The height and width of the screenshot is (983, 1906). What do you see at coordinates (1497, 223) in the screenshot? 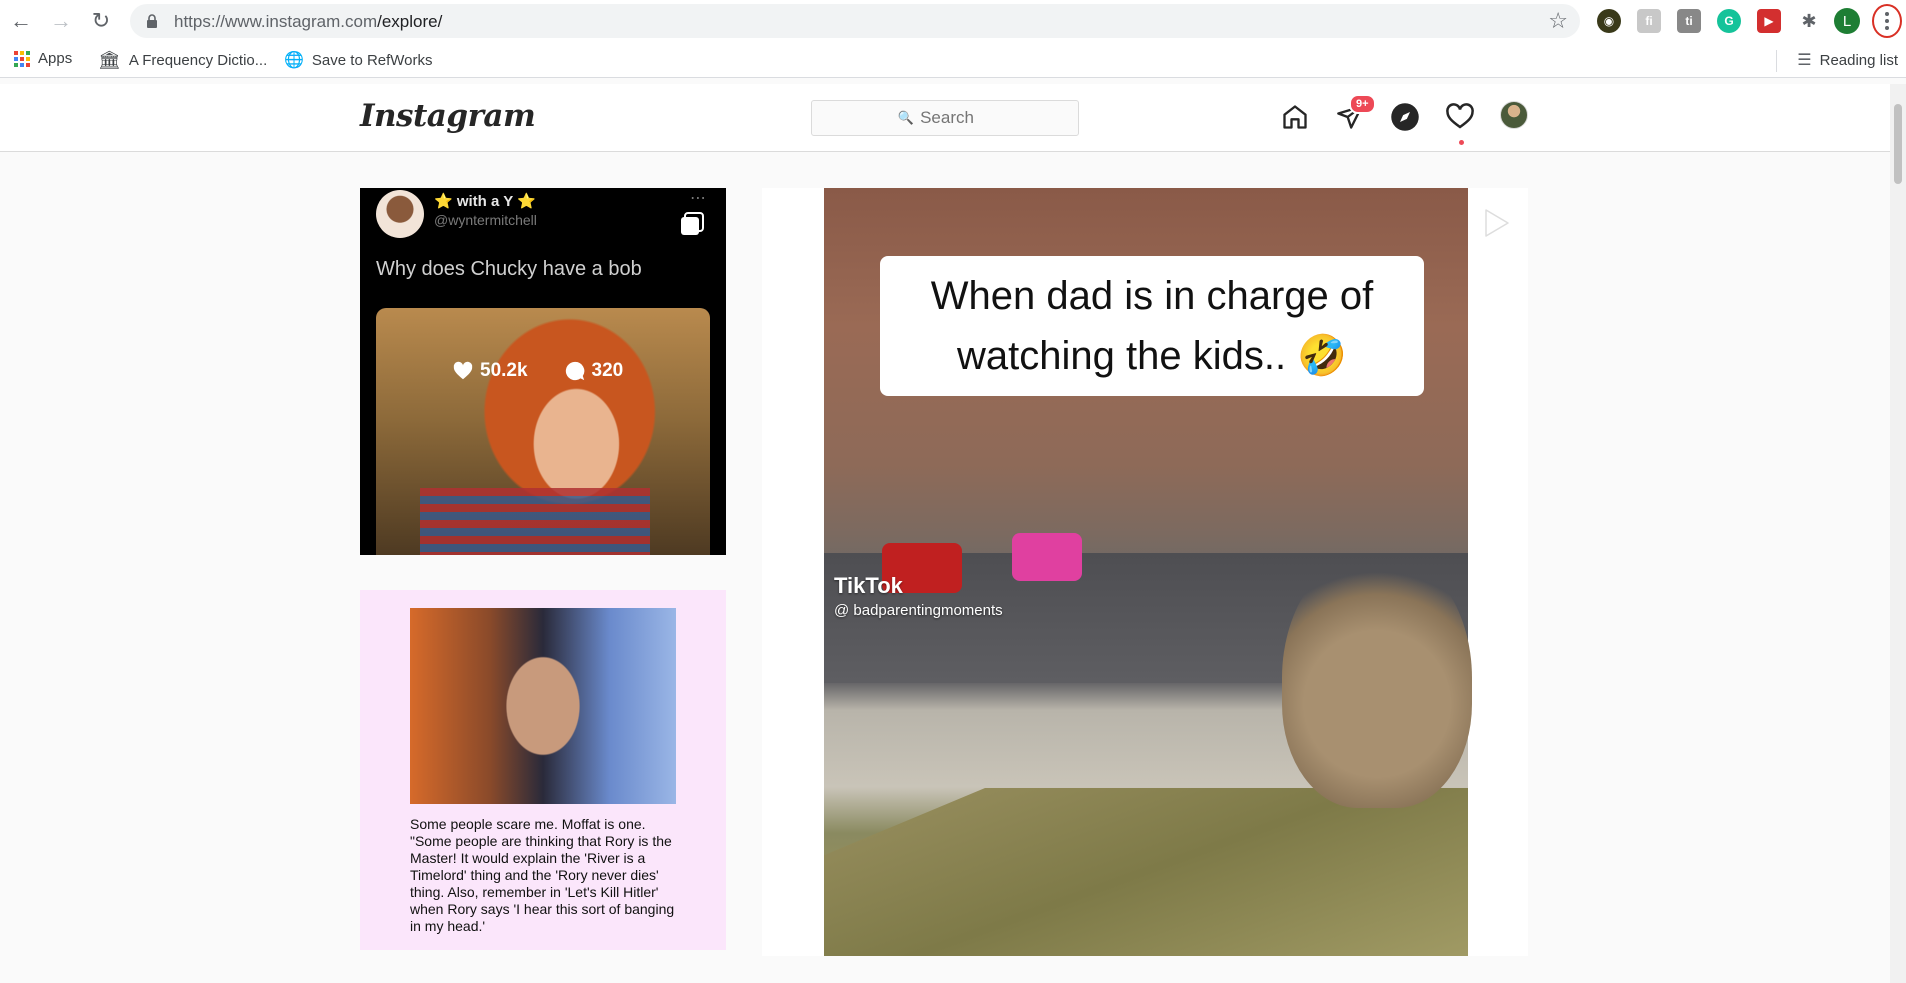
I see `video-play-icon` at bounding box center [1497, 223].